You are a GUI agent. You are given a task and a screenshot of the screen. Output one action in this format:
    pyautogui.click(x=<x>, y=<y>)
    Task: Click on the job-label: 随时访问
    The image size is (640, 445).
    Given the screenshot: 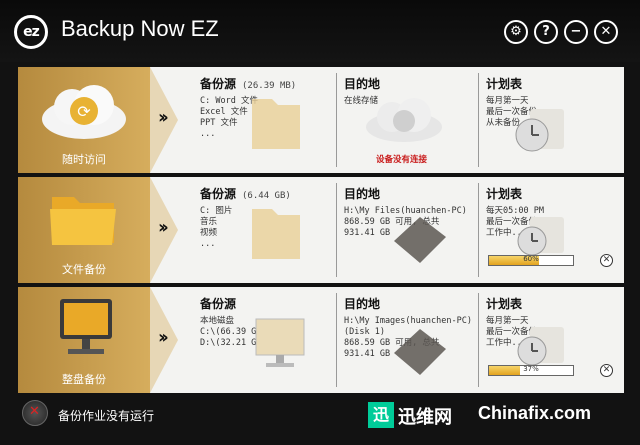 What is the action you would take?
    pyautogui.click(x=84, y=159)
    